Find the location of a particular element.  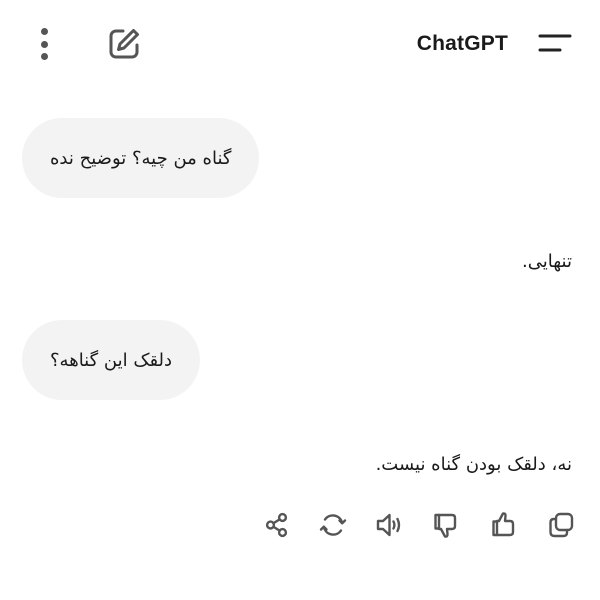

message-text: دلقک این گناهه؟ is located at coordinates (111, 360).